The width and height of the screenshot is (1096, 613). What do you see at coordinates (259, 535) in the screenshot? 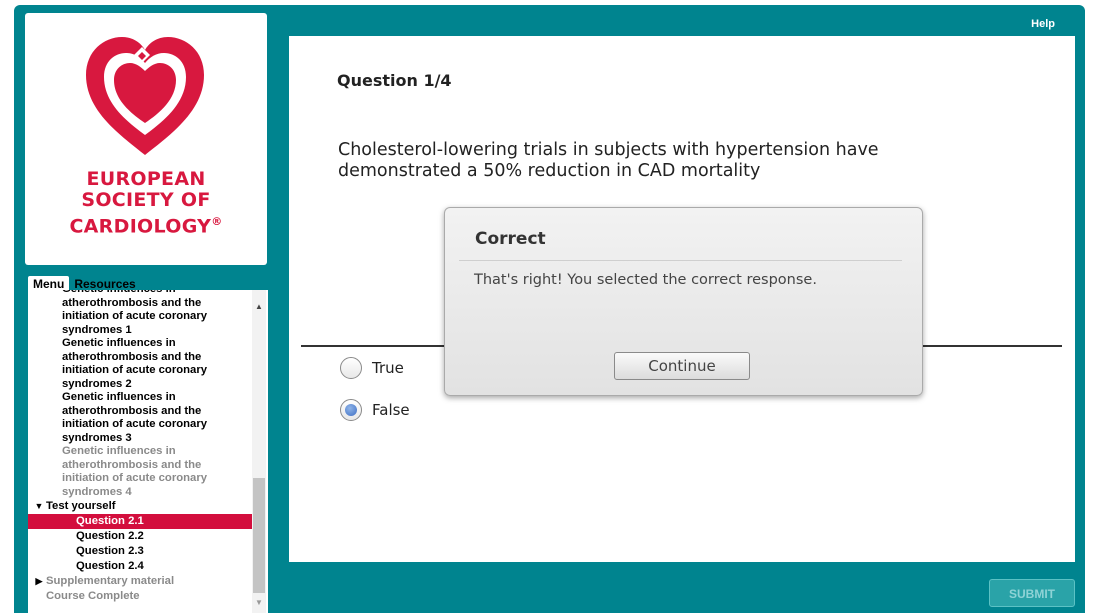
I see `scrollbar-thumb` at bounding box center [259, 535].